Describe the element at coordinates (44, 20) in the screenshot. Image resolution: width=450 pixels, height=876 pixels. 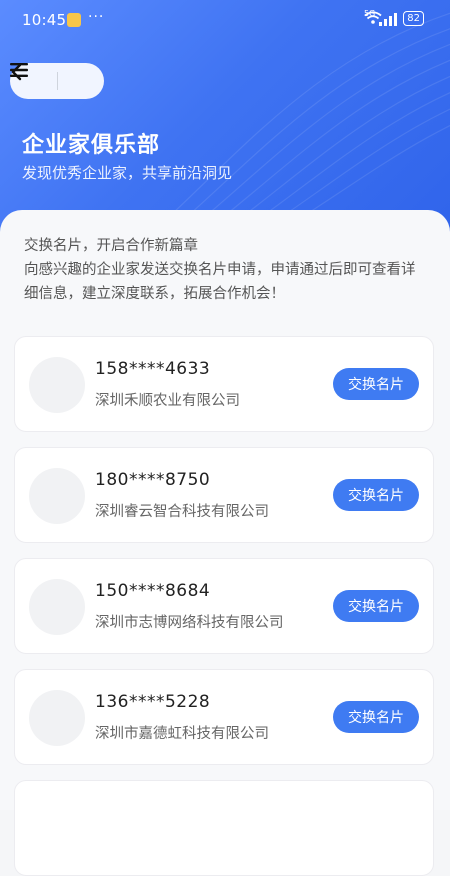
I see `status-time: 10:45` at that location.